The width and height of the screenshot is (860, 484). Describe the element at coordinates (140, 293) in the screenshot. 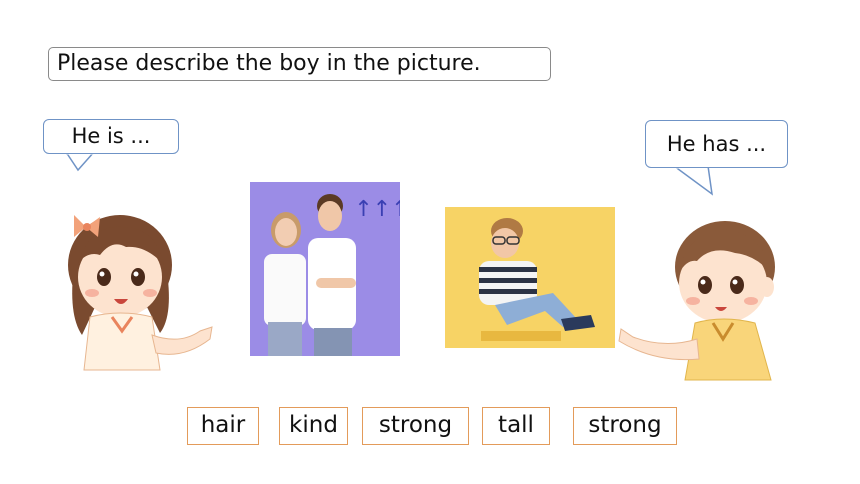

I see `girl-cartoon` at that location.